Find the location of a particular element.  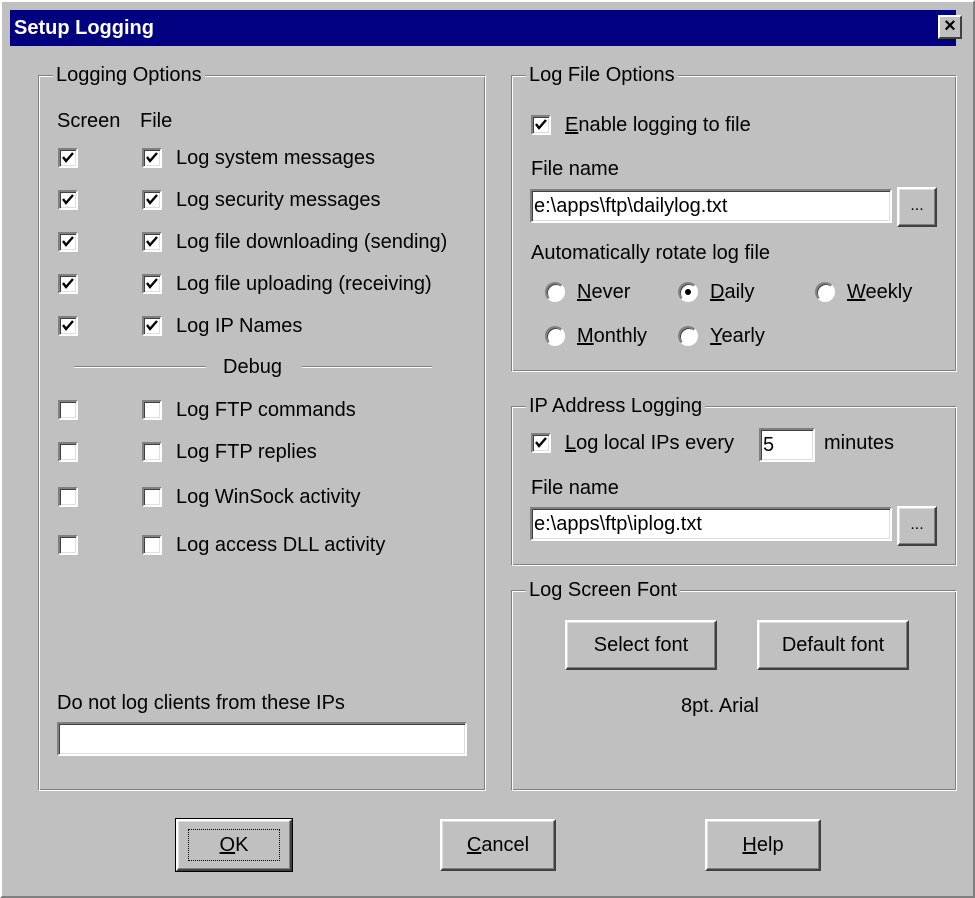

log-option-label: Log security messages is located at coordinates (278, 200).